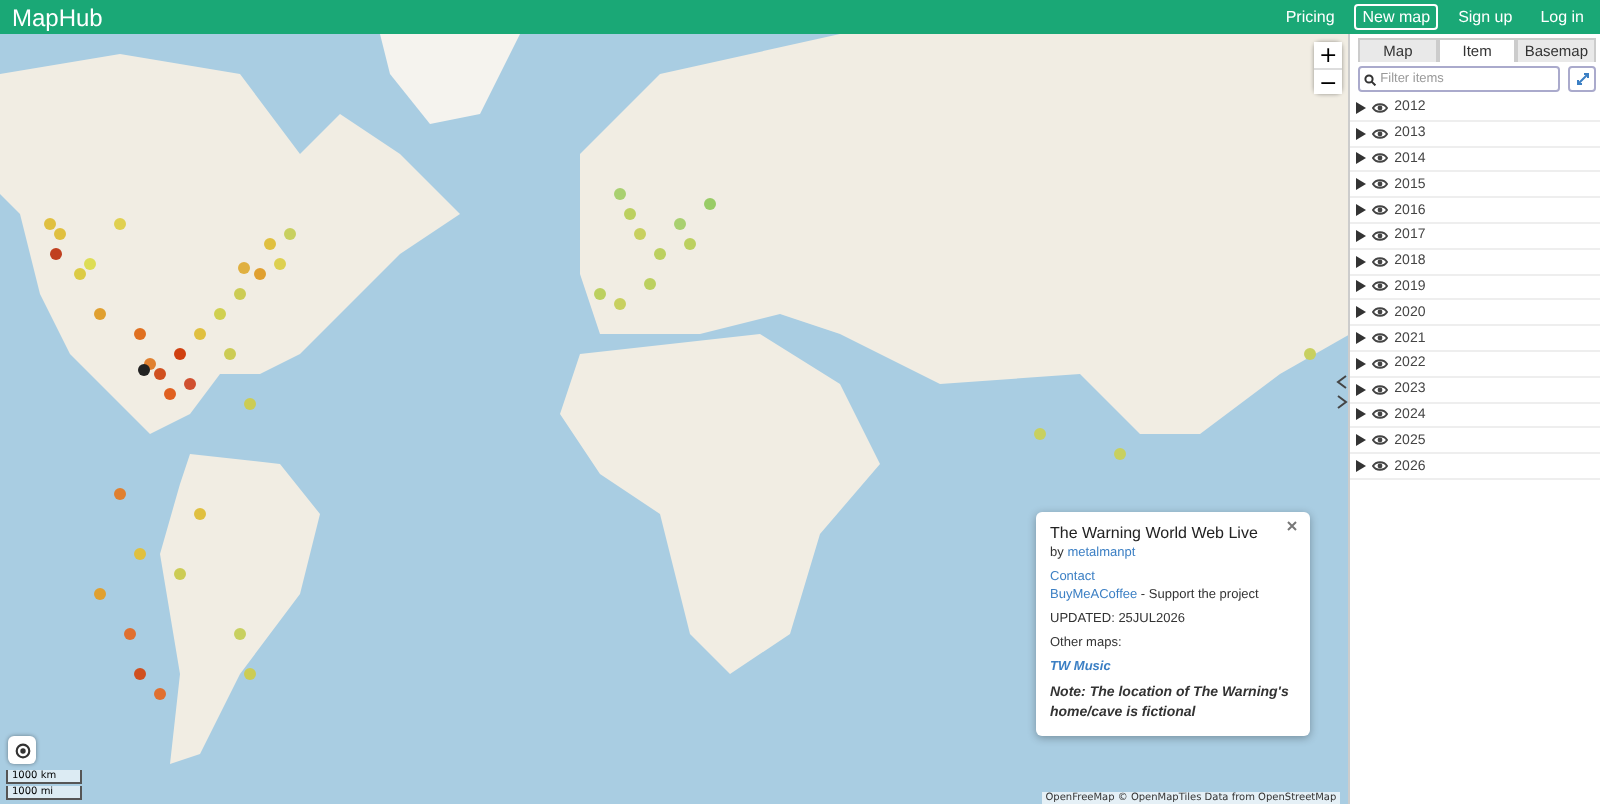 The image size is (1600, 804). I want to click on expand-arrows-icon, so click(1342, 402).